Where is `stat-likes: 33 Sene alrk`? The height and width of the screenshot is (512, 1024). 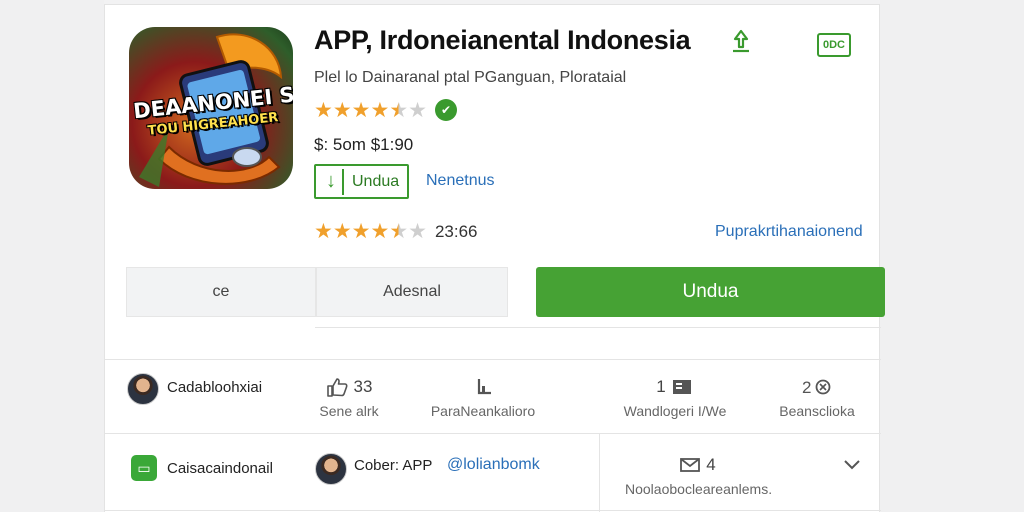 stat-likes: 33 Sene alrk is located at coordinates (349, 398).